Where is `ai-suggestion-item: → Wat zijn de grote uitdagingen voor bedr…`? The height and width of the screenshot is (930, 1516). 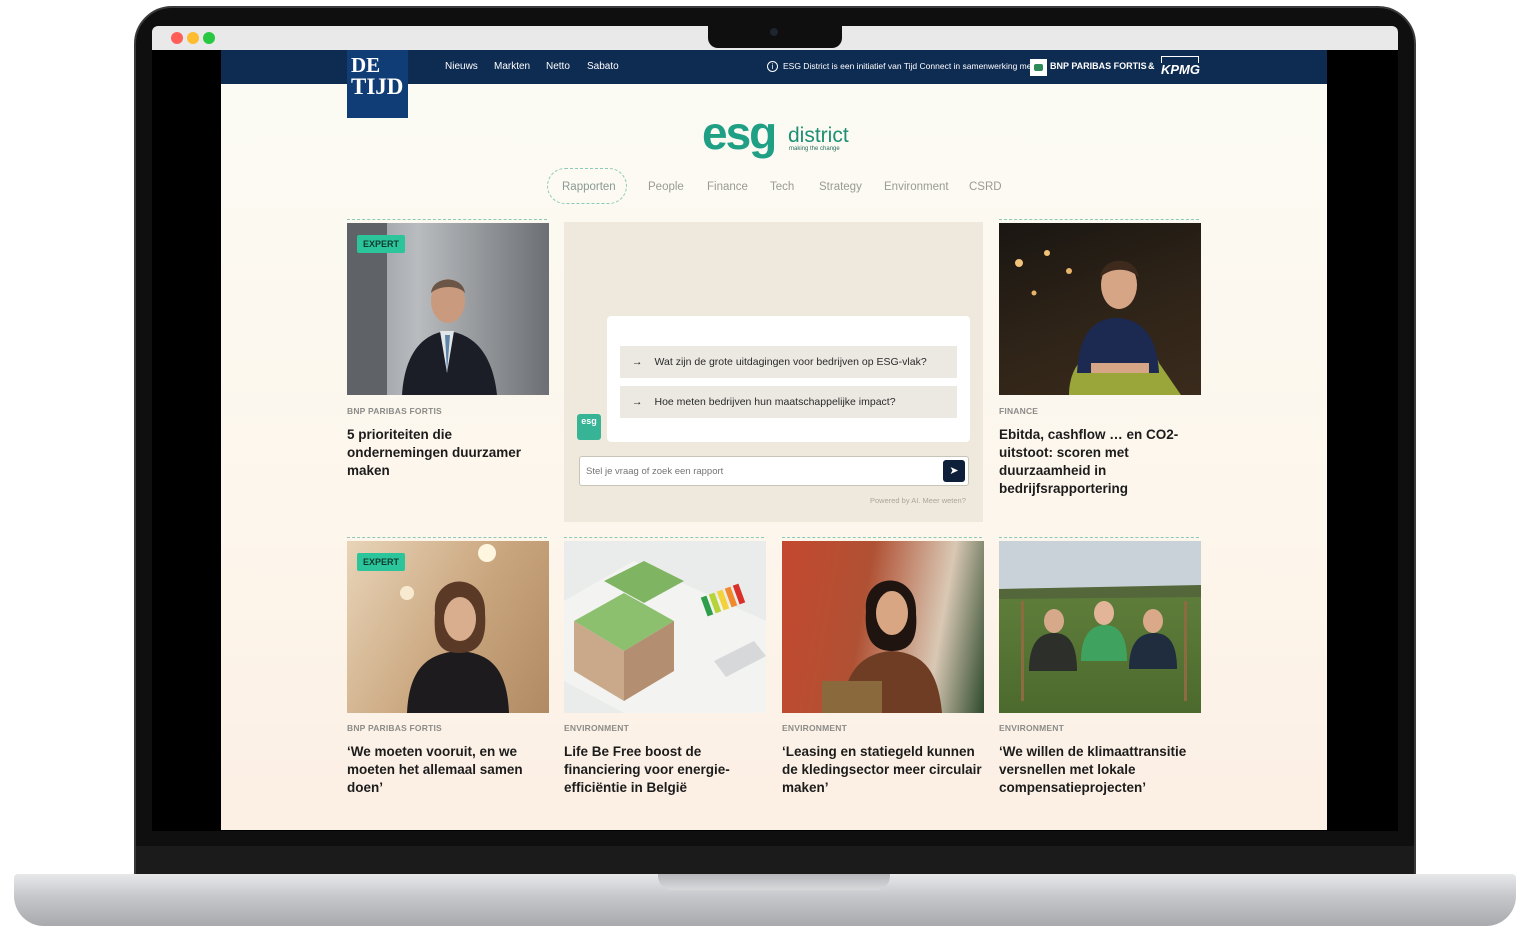 ai-suggestion-item: → Wat zijn de grote uitdagingen voor bedr… is located at coordinates (788, 362).